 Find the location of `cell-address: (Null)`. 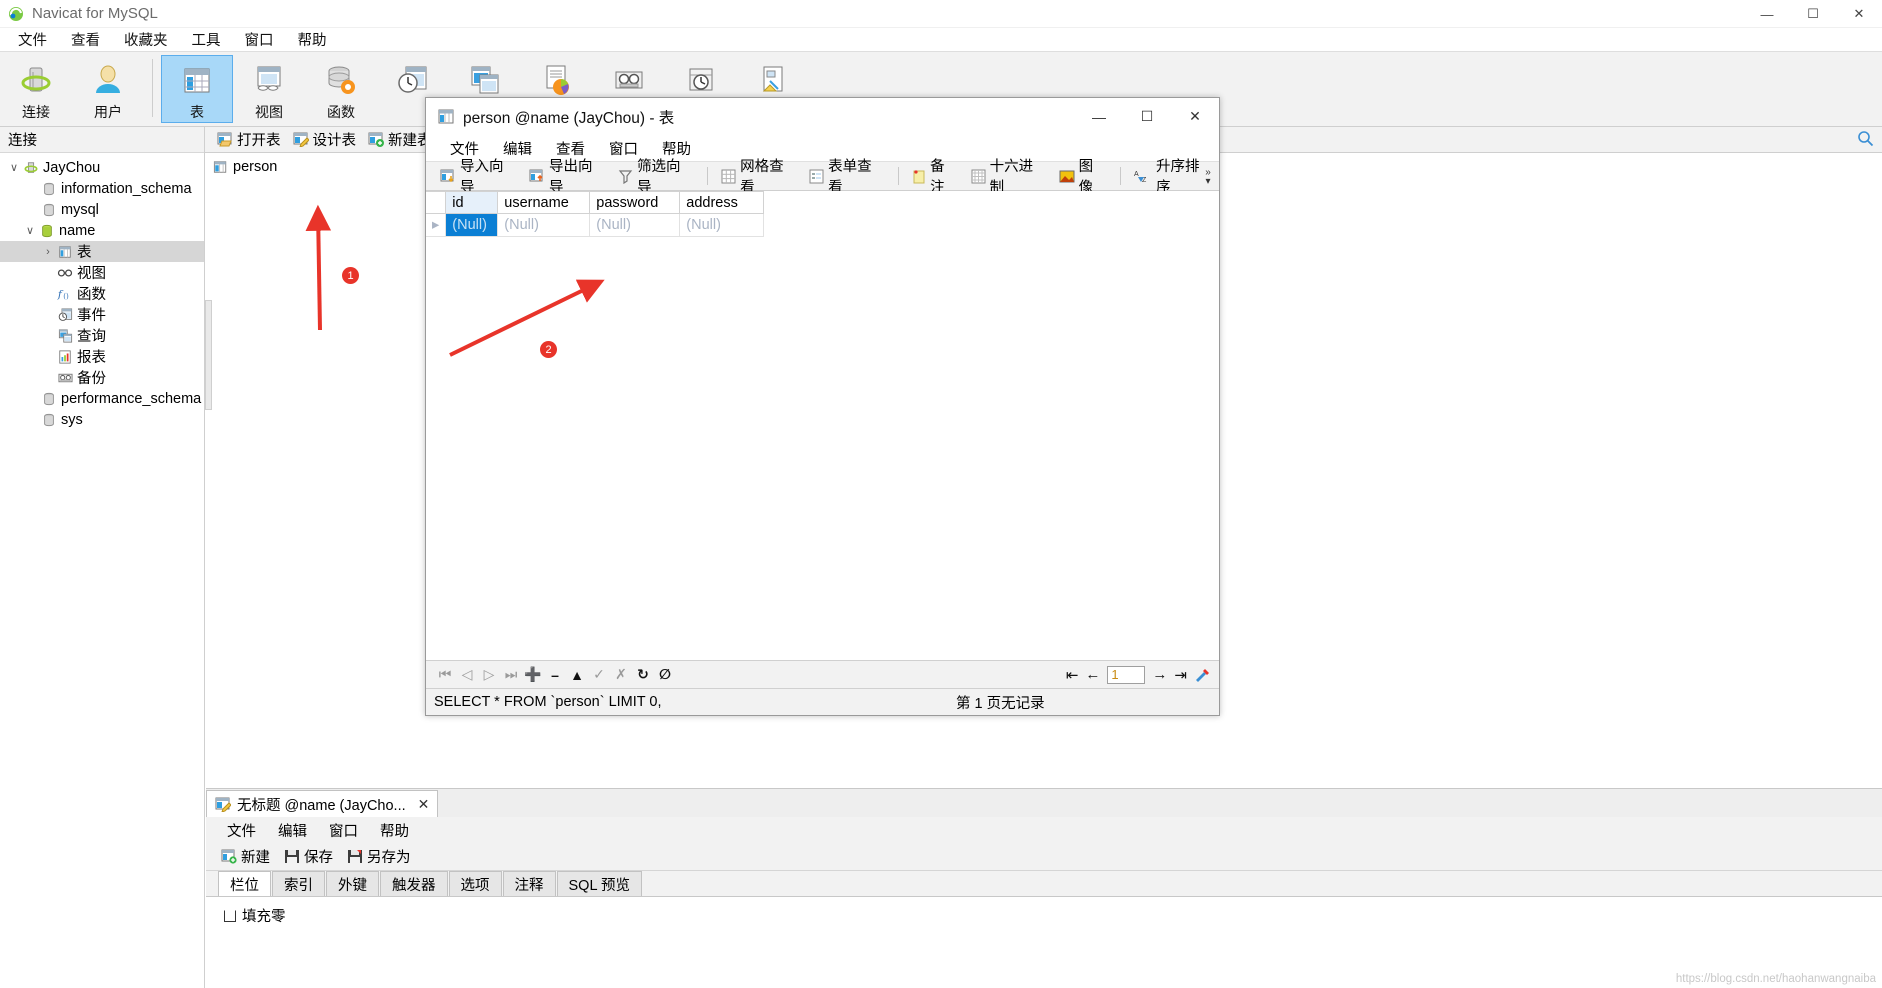

cell-address: (Null) is located at coordinates (722, 225).